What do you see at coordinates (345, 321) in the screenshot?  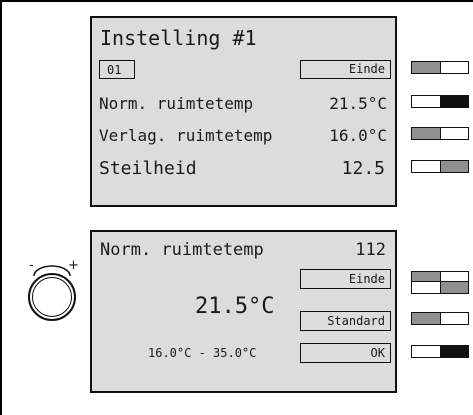 I see `standard-button: Standard` at bounding box center [345, 321].